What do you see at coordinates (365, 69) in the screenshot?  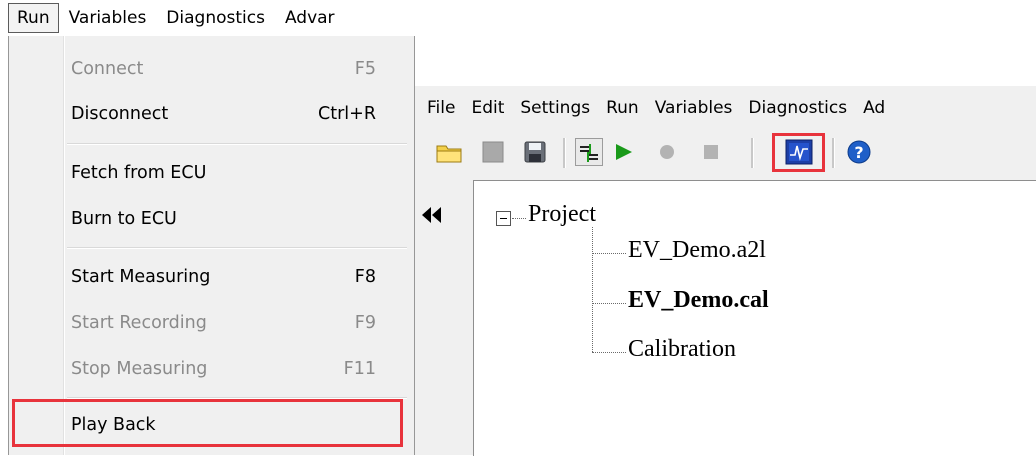 I see `menu-item-shortcut: F5` at bounding box center [365, 69].